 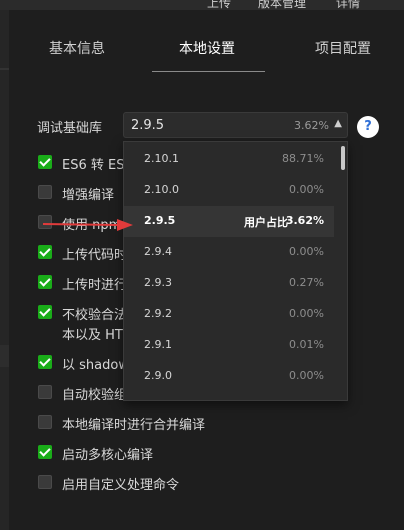 I want to click on option-label: 本地编译时进行合并编译, so click(x=134, y=425).